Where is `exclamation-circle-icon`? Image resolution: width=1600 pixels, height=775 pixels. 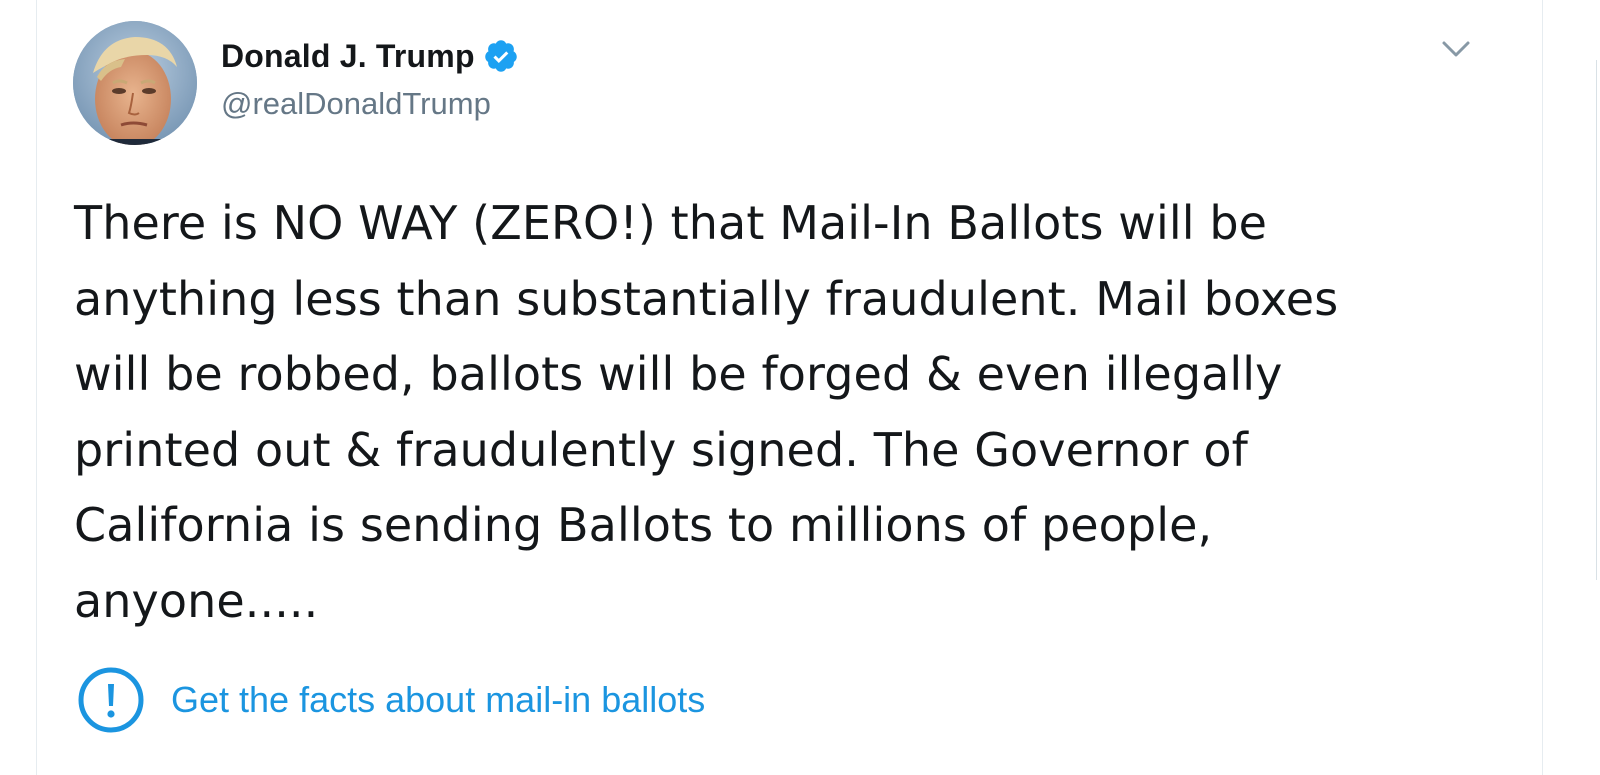
exclamation-circle-icon is located at coordinates (111, 700).